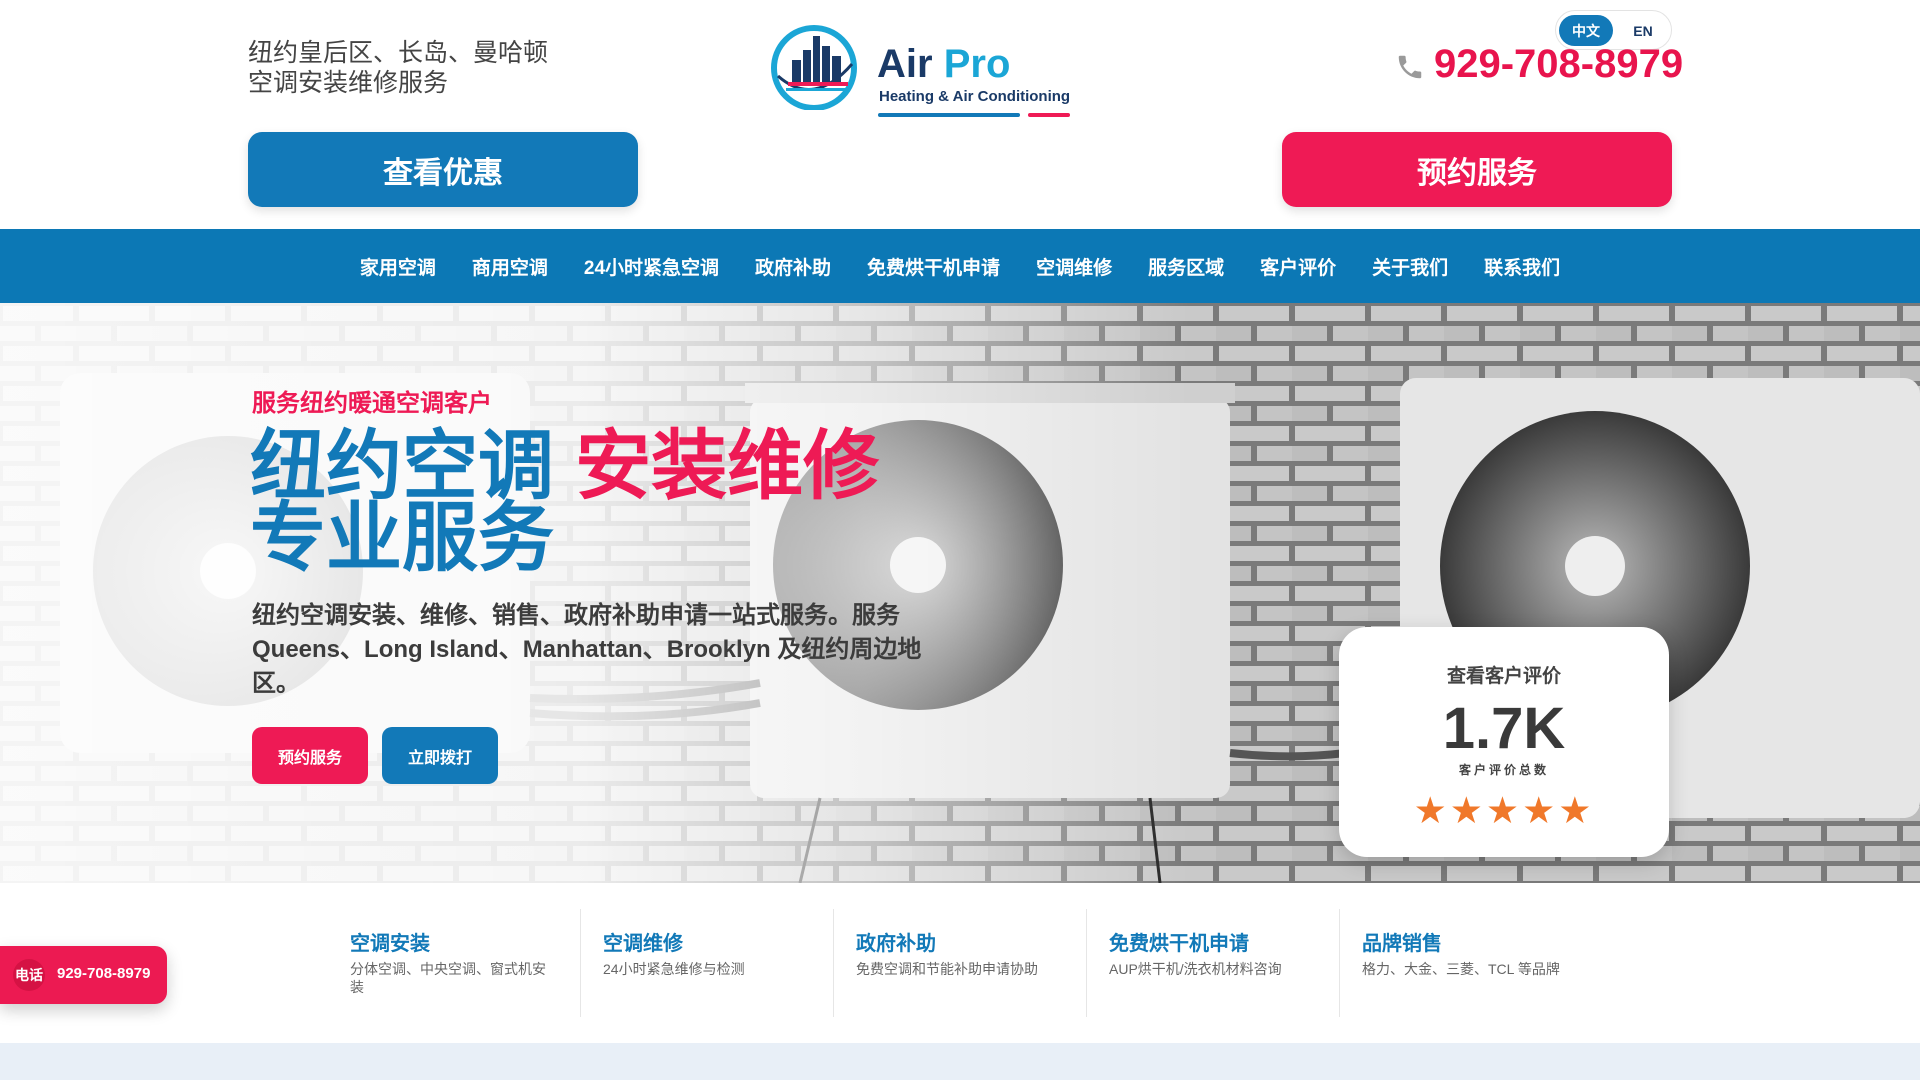 This screenshot has width=1920, height=1080. What do you see at coordinates (960, 1061) in the screenshot?
I see `next-section-band` at bounding box center [960, 1061].